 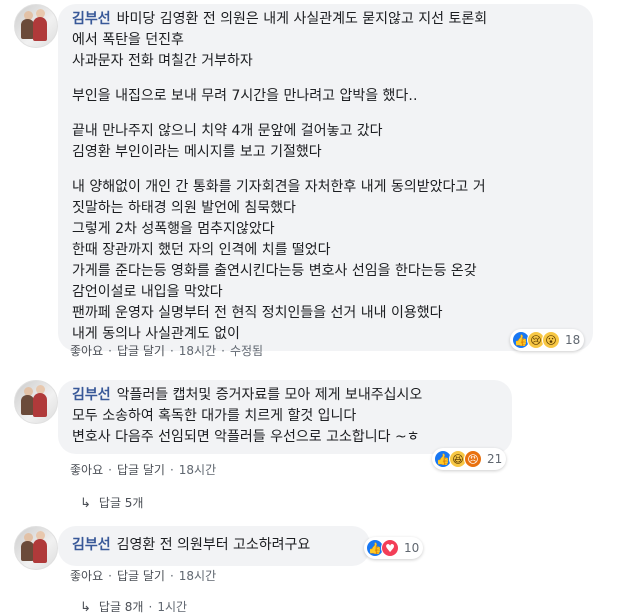 What do you see at coordinates (147, 292) in the screenshot?
I see `comment-text: 감언이설로 내입을 막았다` at bounding box center [147, 292].